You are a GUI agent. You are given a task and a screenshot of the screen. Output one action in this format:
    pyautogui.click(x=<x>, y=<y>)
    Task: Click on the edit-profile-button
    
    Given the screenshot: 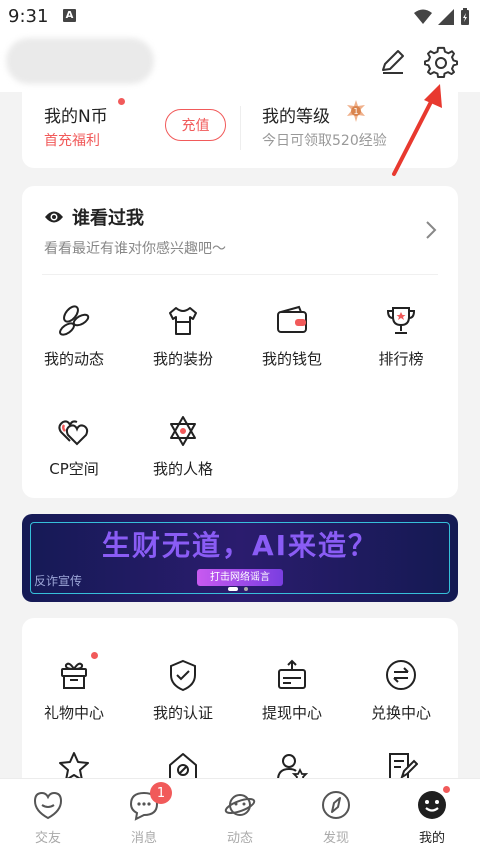 What is the action you would take?
    pyautogui.click(x=393, y=62)
    